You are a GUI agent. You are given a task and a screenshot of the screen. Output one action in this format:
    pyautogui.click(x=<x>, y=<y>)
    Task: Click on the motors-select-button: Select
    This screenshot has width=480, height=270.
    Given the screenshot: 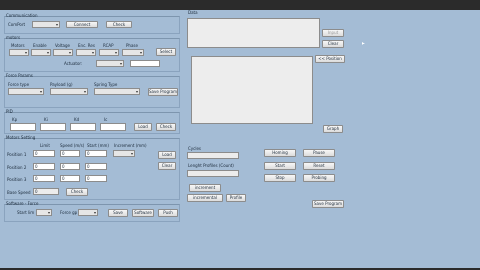 What is the action you would take?
    pyautogui.click(x=166, y=52)
    